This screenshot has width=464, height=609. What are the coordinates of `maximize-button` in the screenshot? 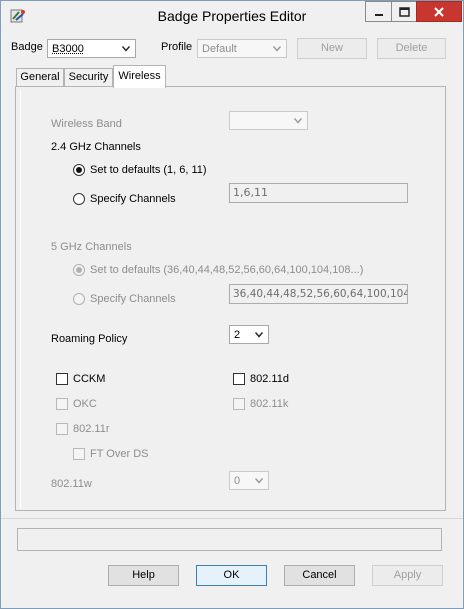 It's located at (404, 11).